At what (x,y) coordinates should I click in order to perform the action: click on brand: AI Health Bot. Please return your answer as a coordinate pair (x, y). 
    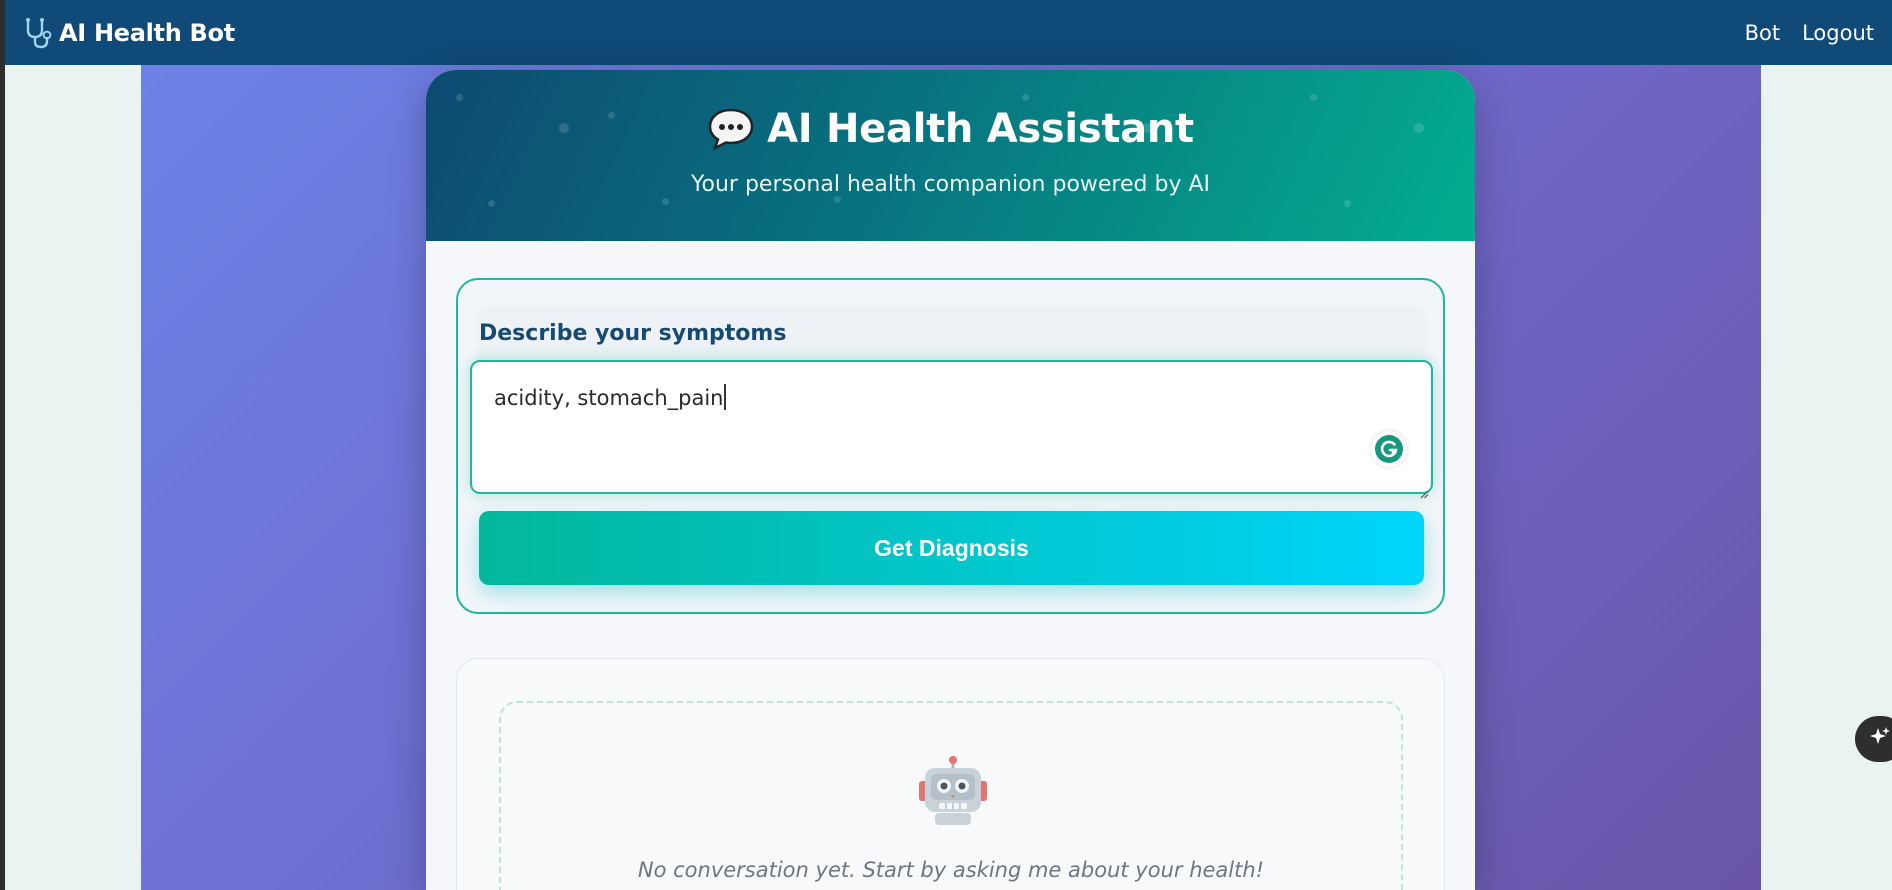
    Looking at the image, I should click on (129, 33).